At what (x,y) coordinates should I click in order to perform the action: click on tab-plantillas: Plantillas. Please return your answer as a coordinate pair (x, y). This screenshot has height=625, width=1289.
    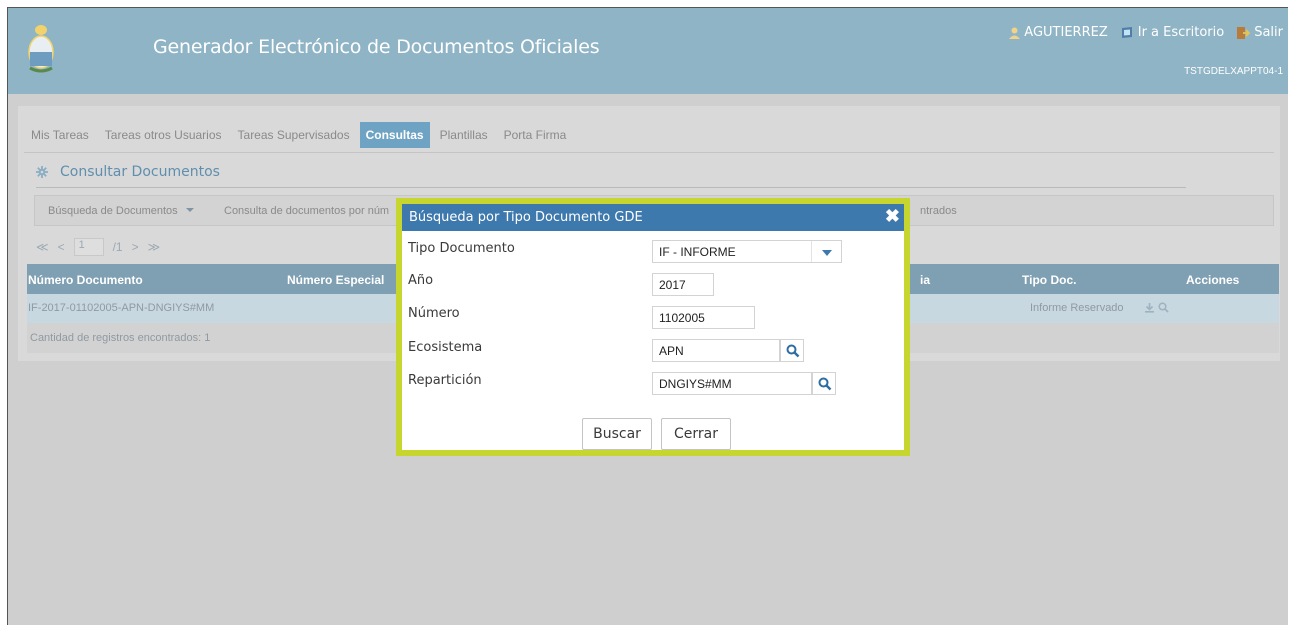
    Looking at the image, I should click on (464, 135).